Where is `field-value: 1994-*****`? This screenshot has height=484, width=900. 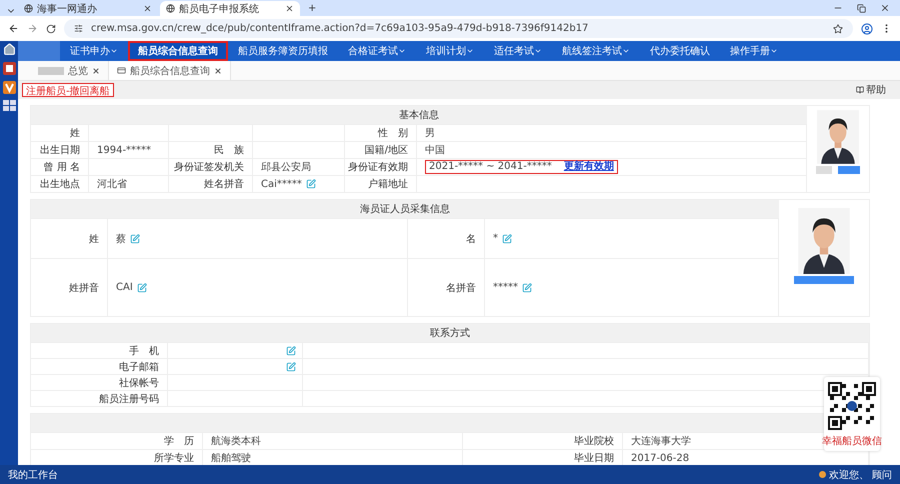
field-value: 1994-***** is located at coordinates (124, 150).